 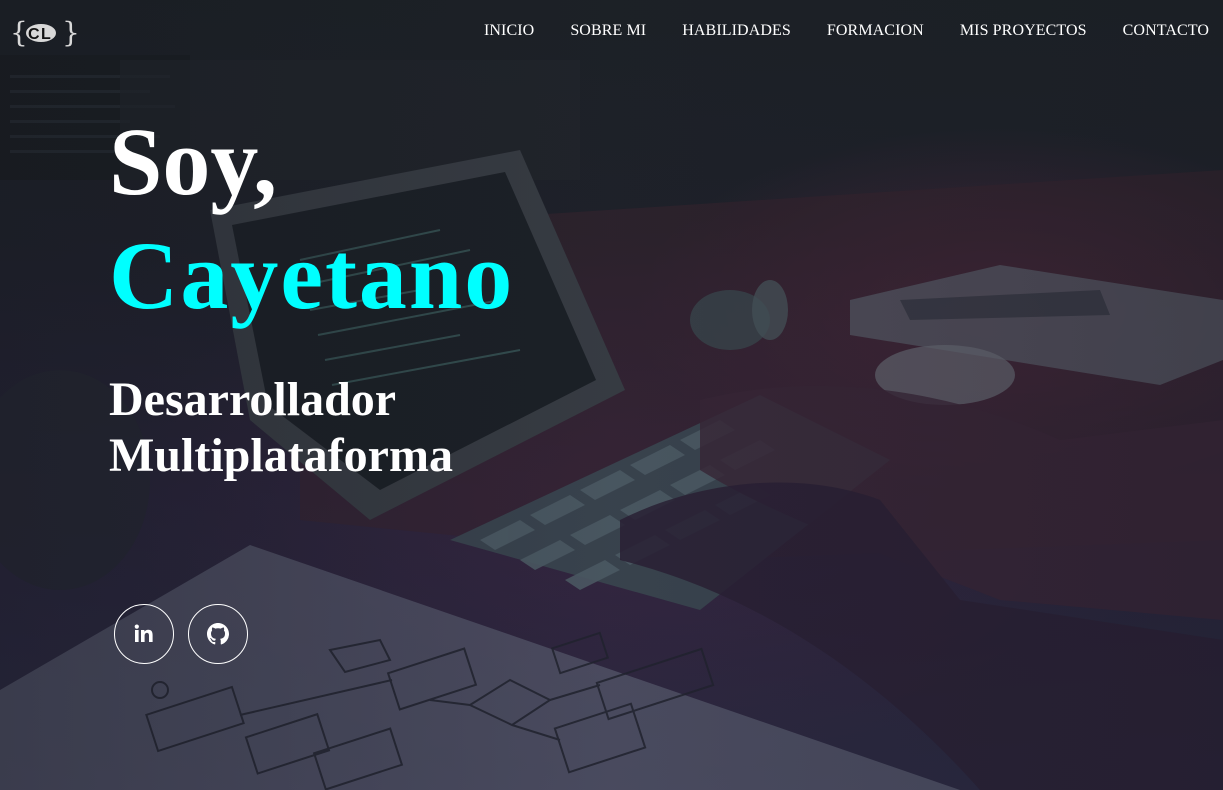 What do you see at coordinates (736, 31) in the screenshot?
I see `nav-link-habilidades: HABILIDADES` at bounding box center [736, 31].